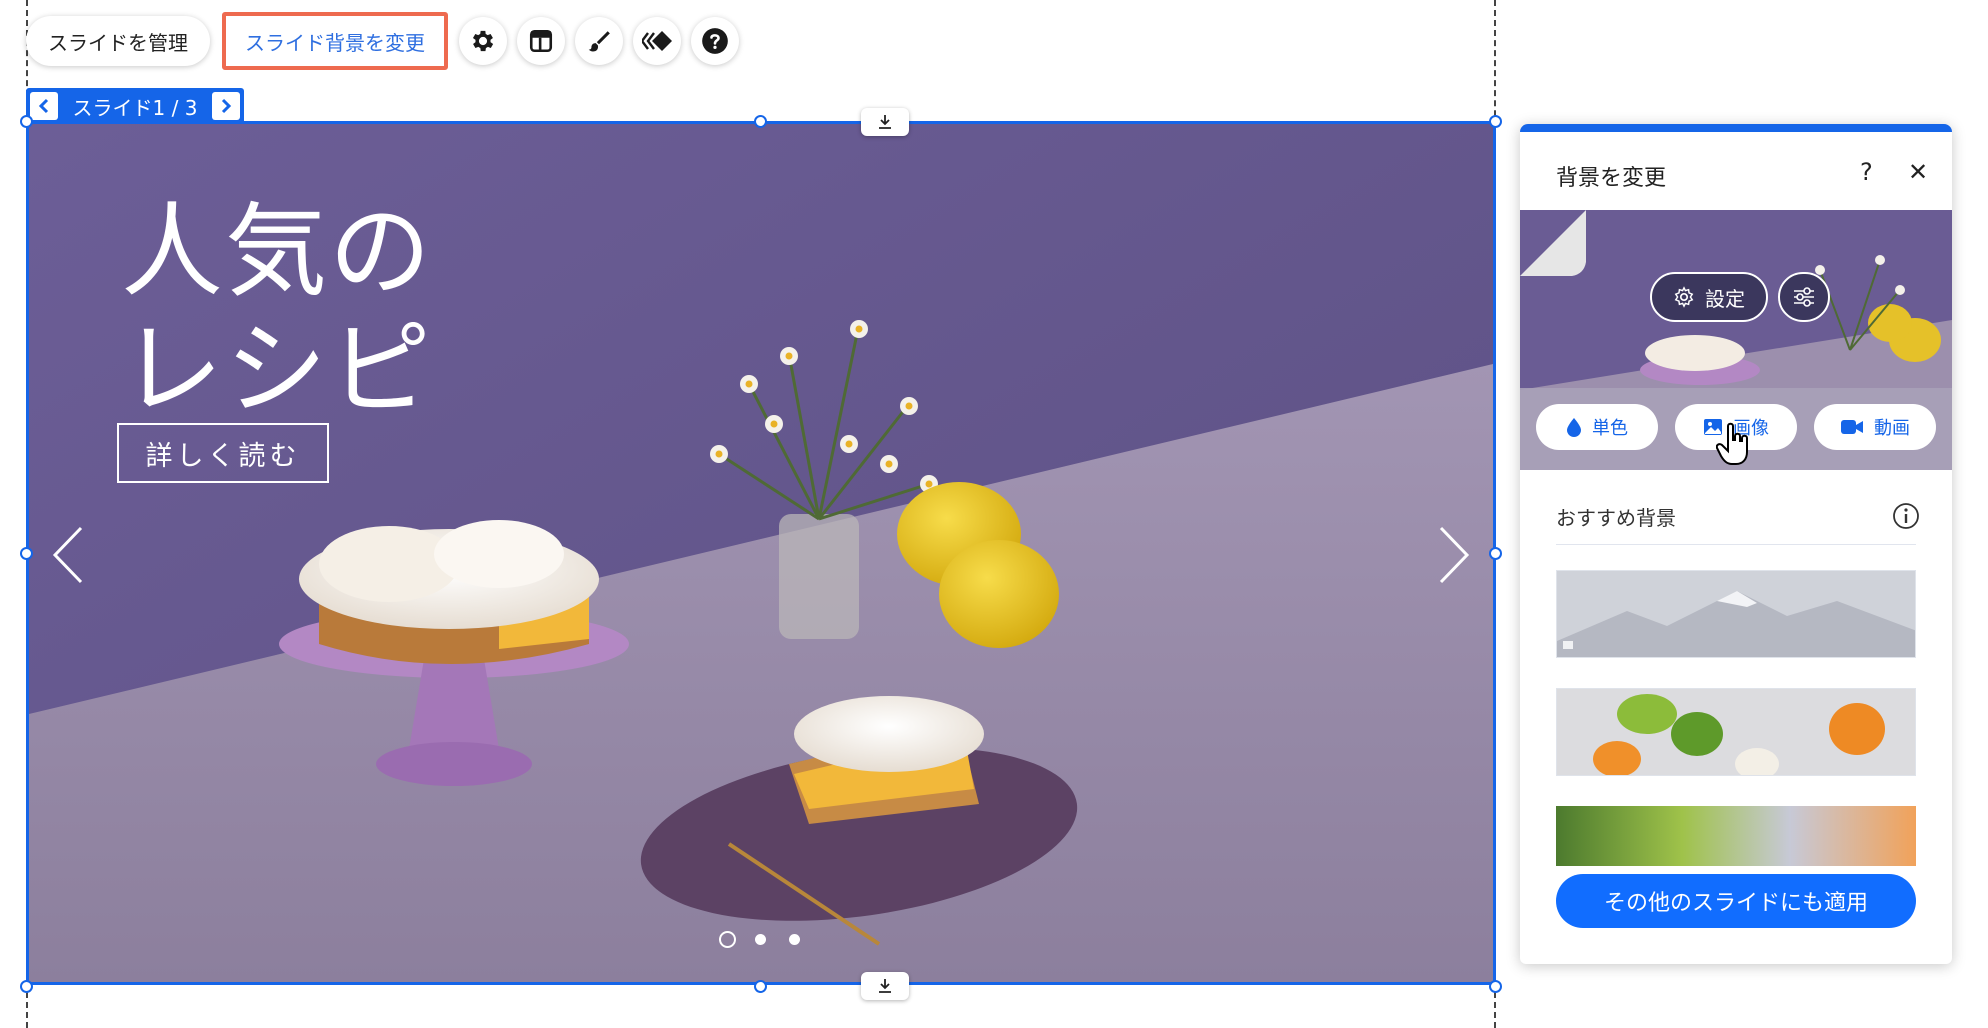 The image size is (1988, 1028). Describe the element at coordinates (1454, 555) in the screenshot. I see `next-arrow-icon` at that location.